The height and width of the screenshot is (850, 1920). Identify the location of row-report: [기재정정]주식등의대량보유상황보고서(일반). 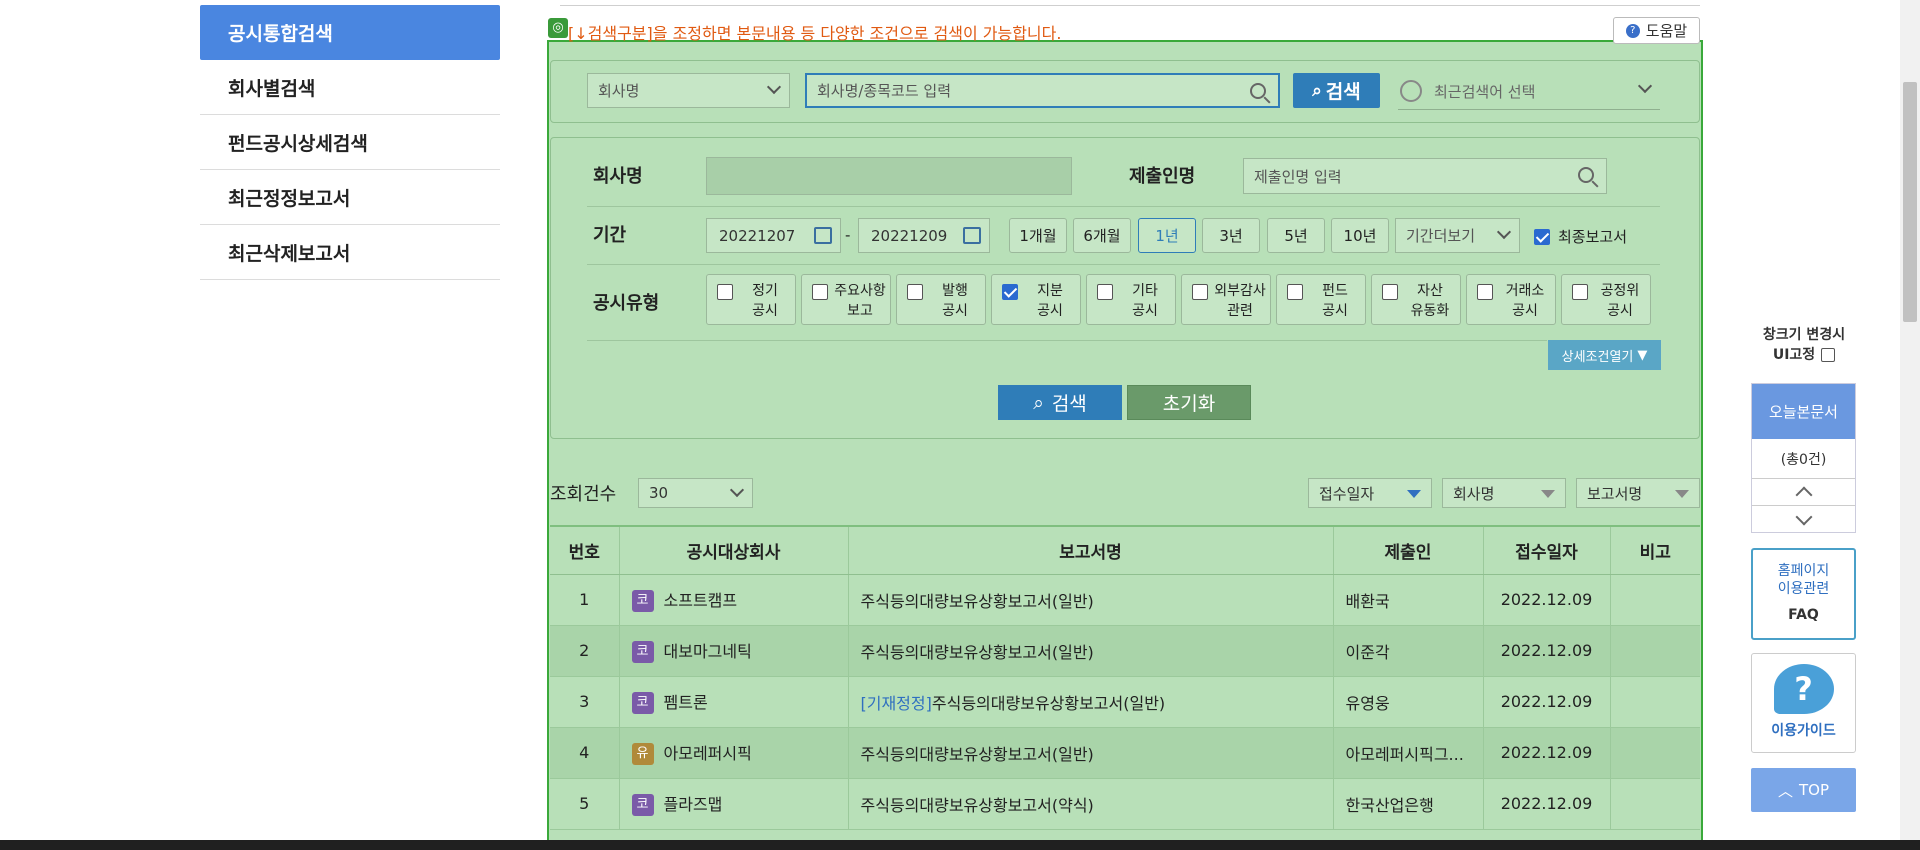
(1091, 702).